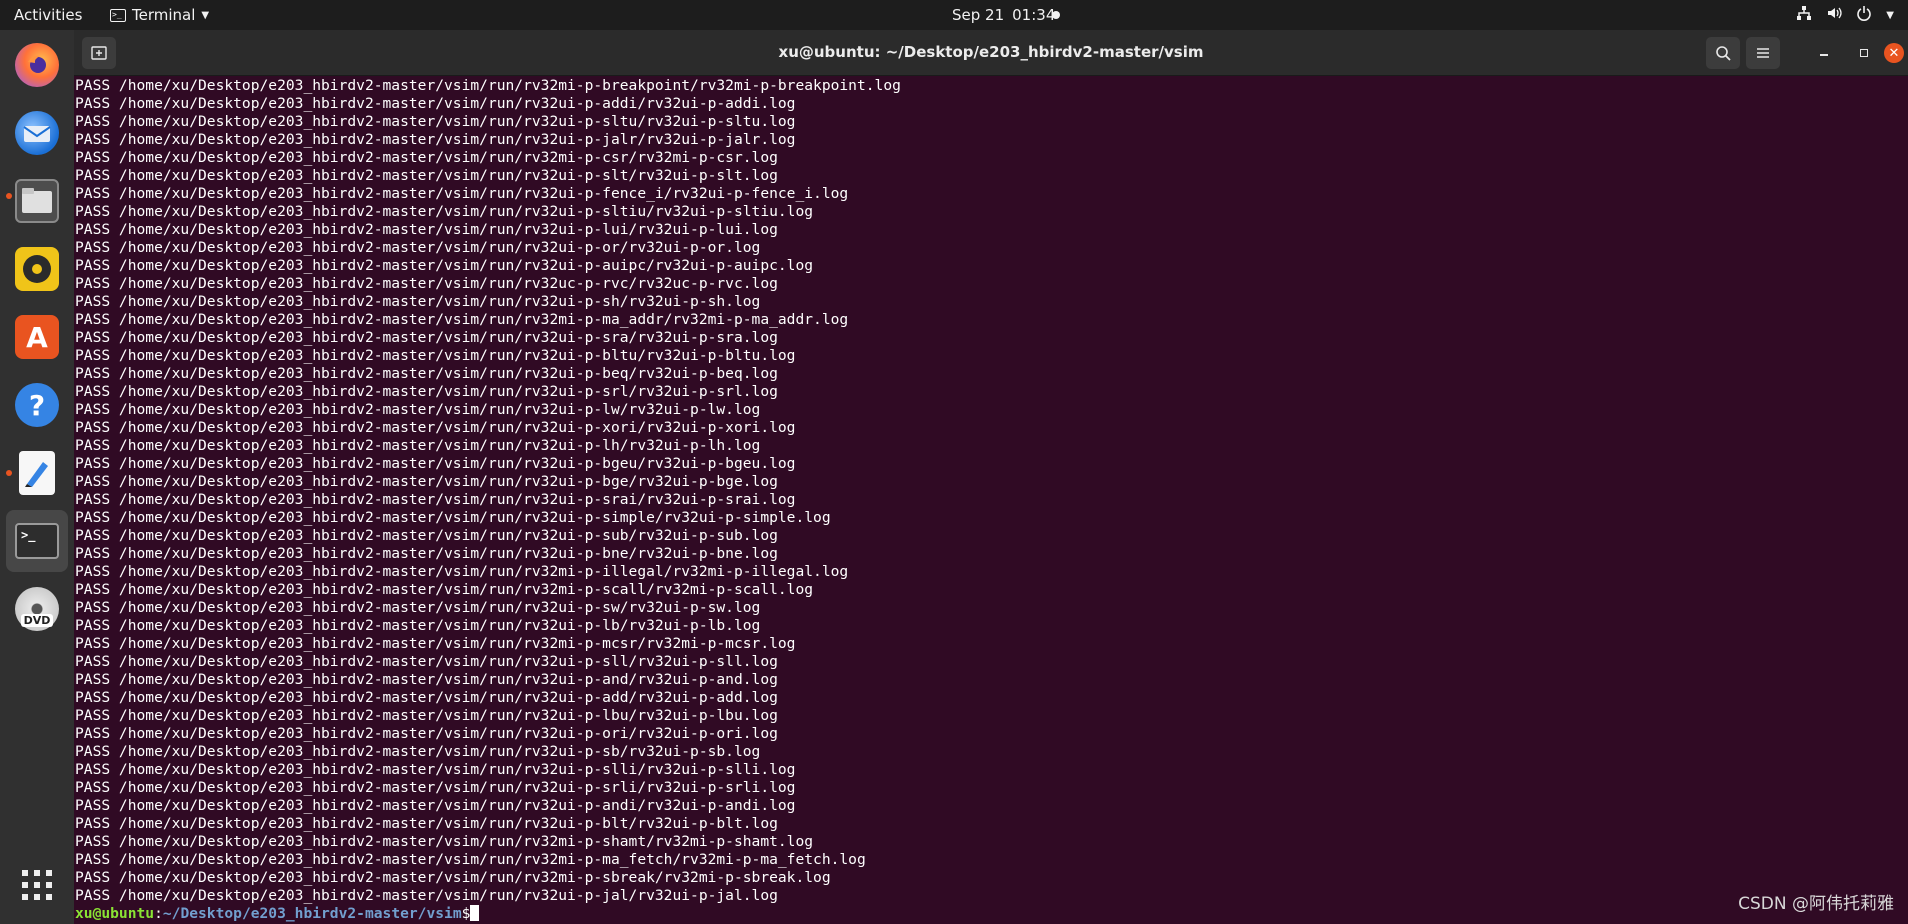 This screenshot has height=924, width=1908. I want to click on dock-item-help: ?, so click(37, 405).